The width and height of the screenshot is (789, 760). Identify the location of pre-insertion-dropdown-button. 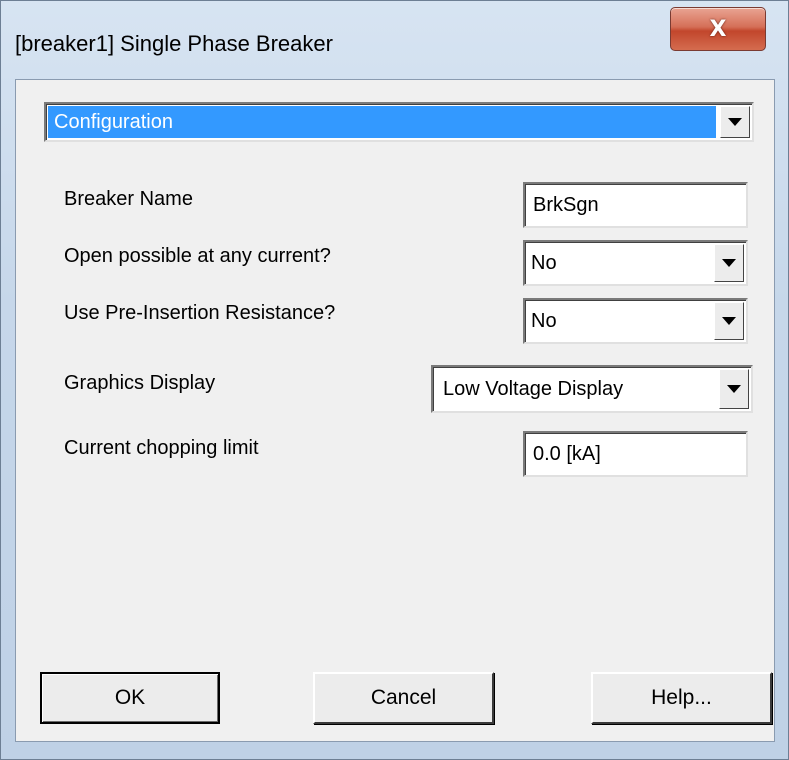
(729, 321).